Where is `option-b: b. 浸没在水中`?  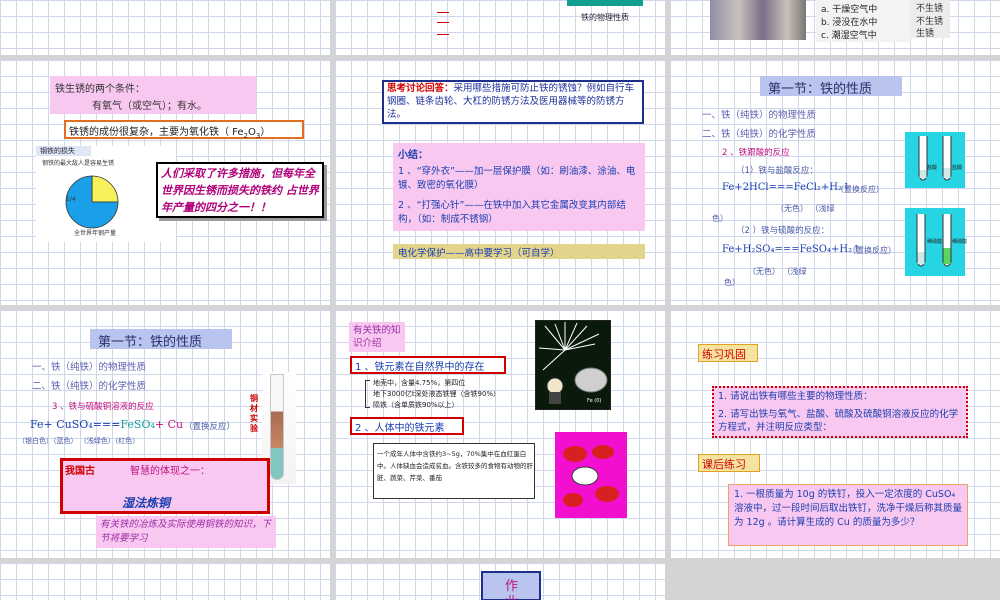 option-b: b. 浸没在水中 is located at coordinates (849, 23).